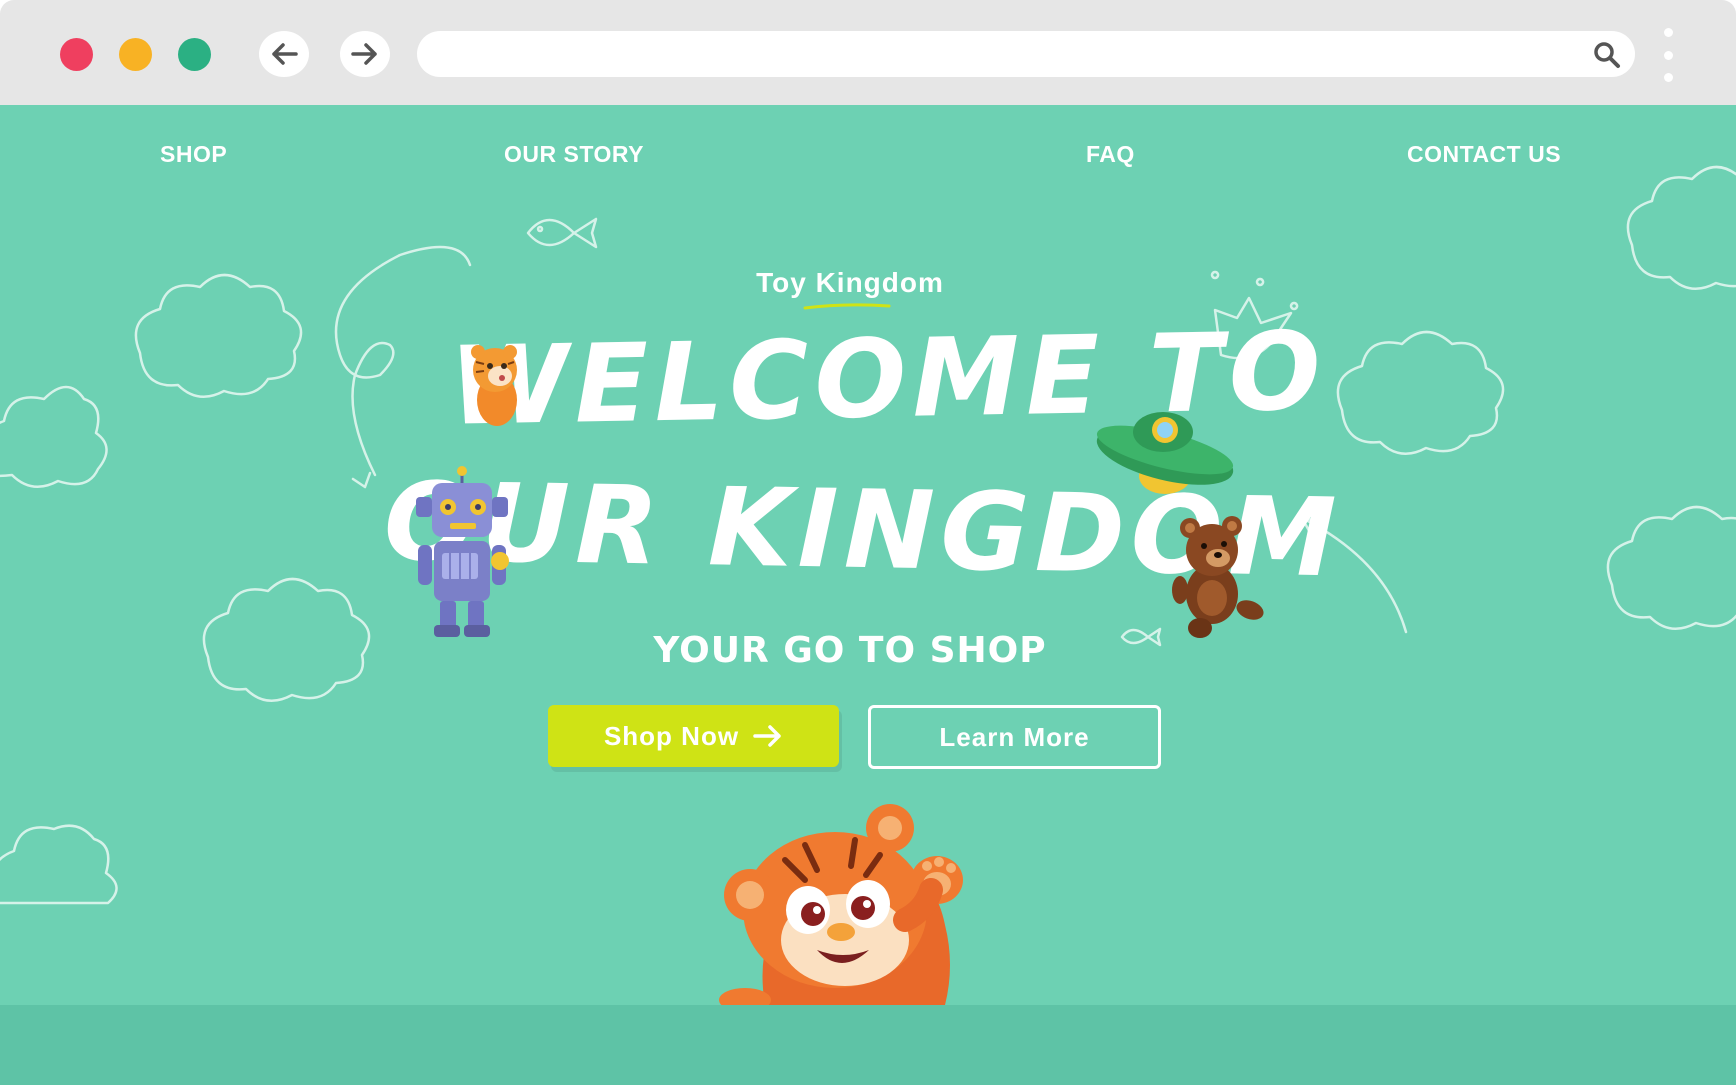 Image resolution: width=1736 pixels, height=1085 pixels. Describe the element at coordinates (841, 904) in the screenshot. I see `tiger-mascot-illustration` at that location.